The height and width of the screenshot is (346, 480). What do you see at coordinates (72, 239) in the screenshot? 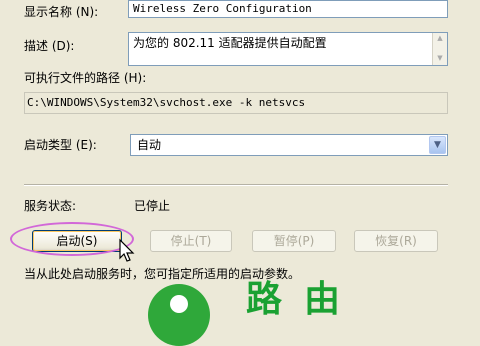
I see `highlight-ellipse` at bounding box center [72, 239].